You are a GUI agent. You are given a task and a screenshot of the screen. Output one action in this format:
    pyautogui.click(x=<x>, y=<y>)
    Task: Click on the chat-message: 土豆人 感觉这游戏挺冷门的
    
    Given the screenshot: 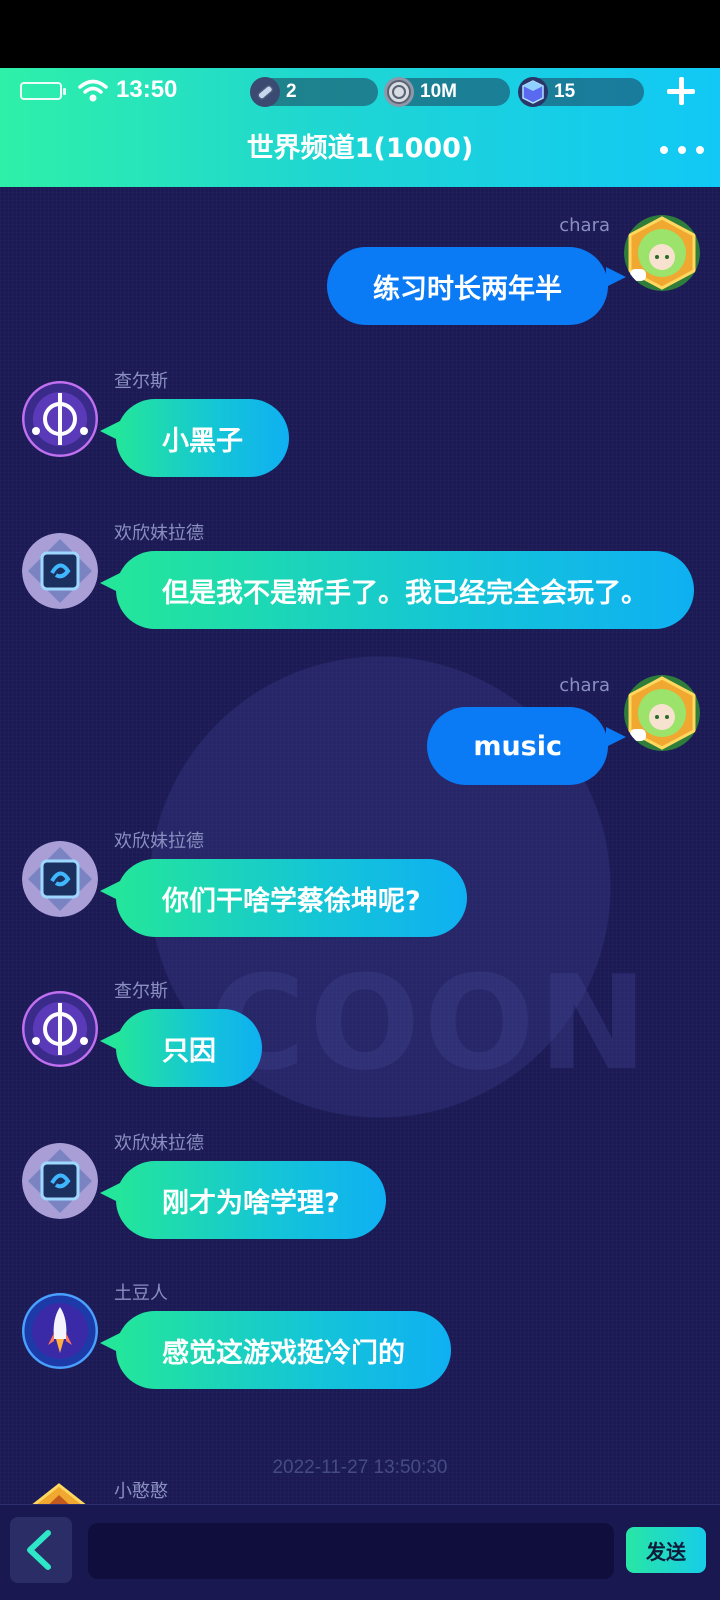 What is the action you would take?
    pyautogui.click(x=360, y=1349)
    